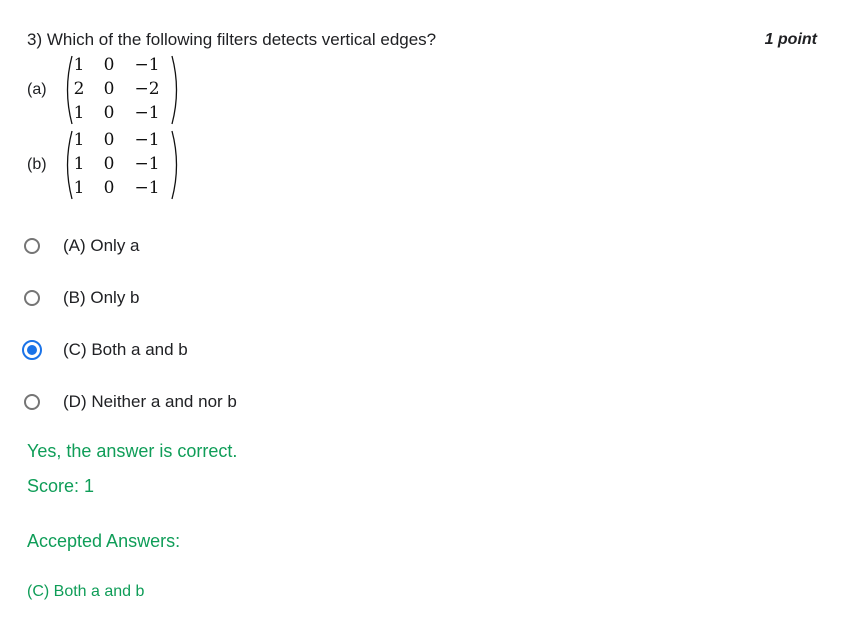 This screenshot has width=841, height=627. I want to click on matrix-a: 1 0 −1 2 0 −2 1 0 −1, so click(122, 90).